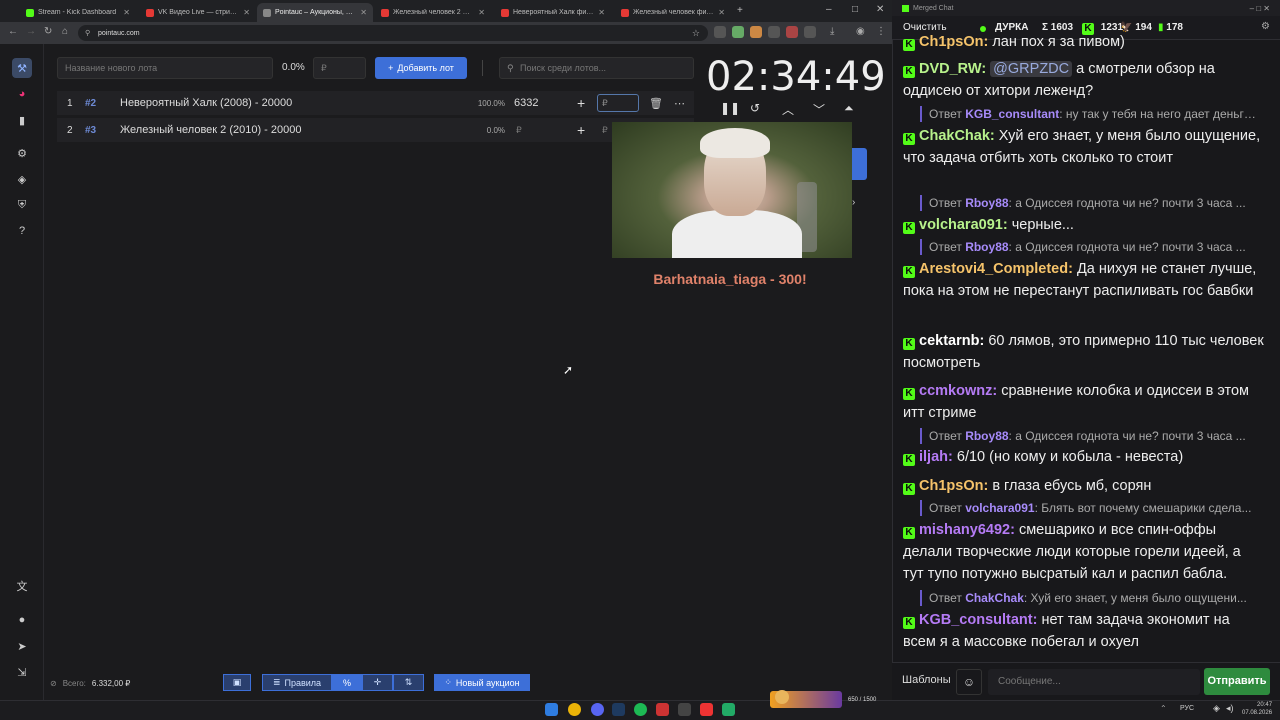  I want to click on menu-icon: ⋮, so click(881, 31).